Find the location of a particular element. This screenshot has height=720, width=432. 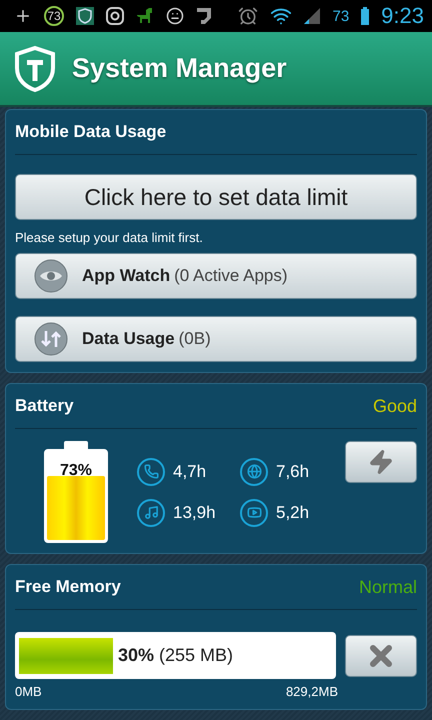

arrows-icon is located at coordinates (51, 339).